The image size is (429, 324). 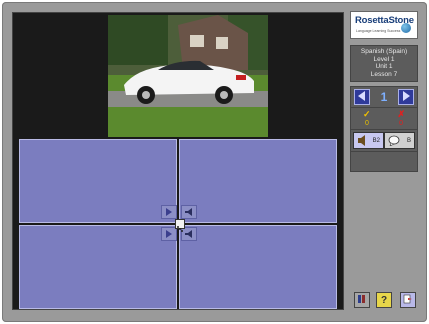 I want to click on exit-button, so click(x=408, y=300).